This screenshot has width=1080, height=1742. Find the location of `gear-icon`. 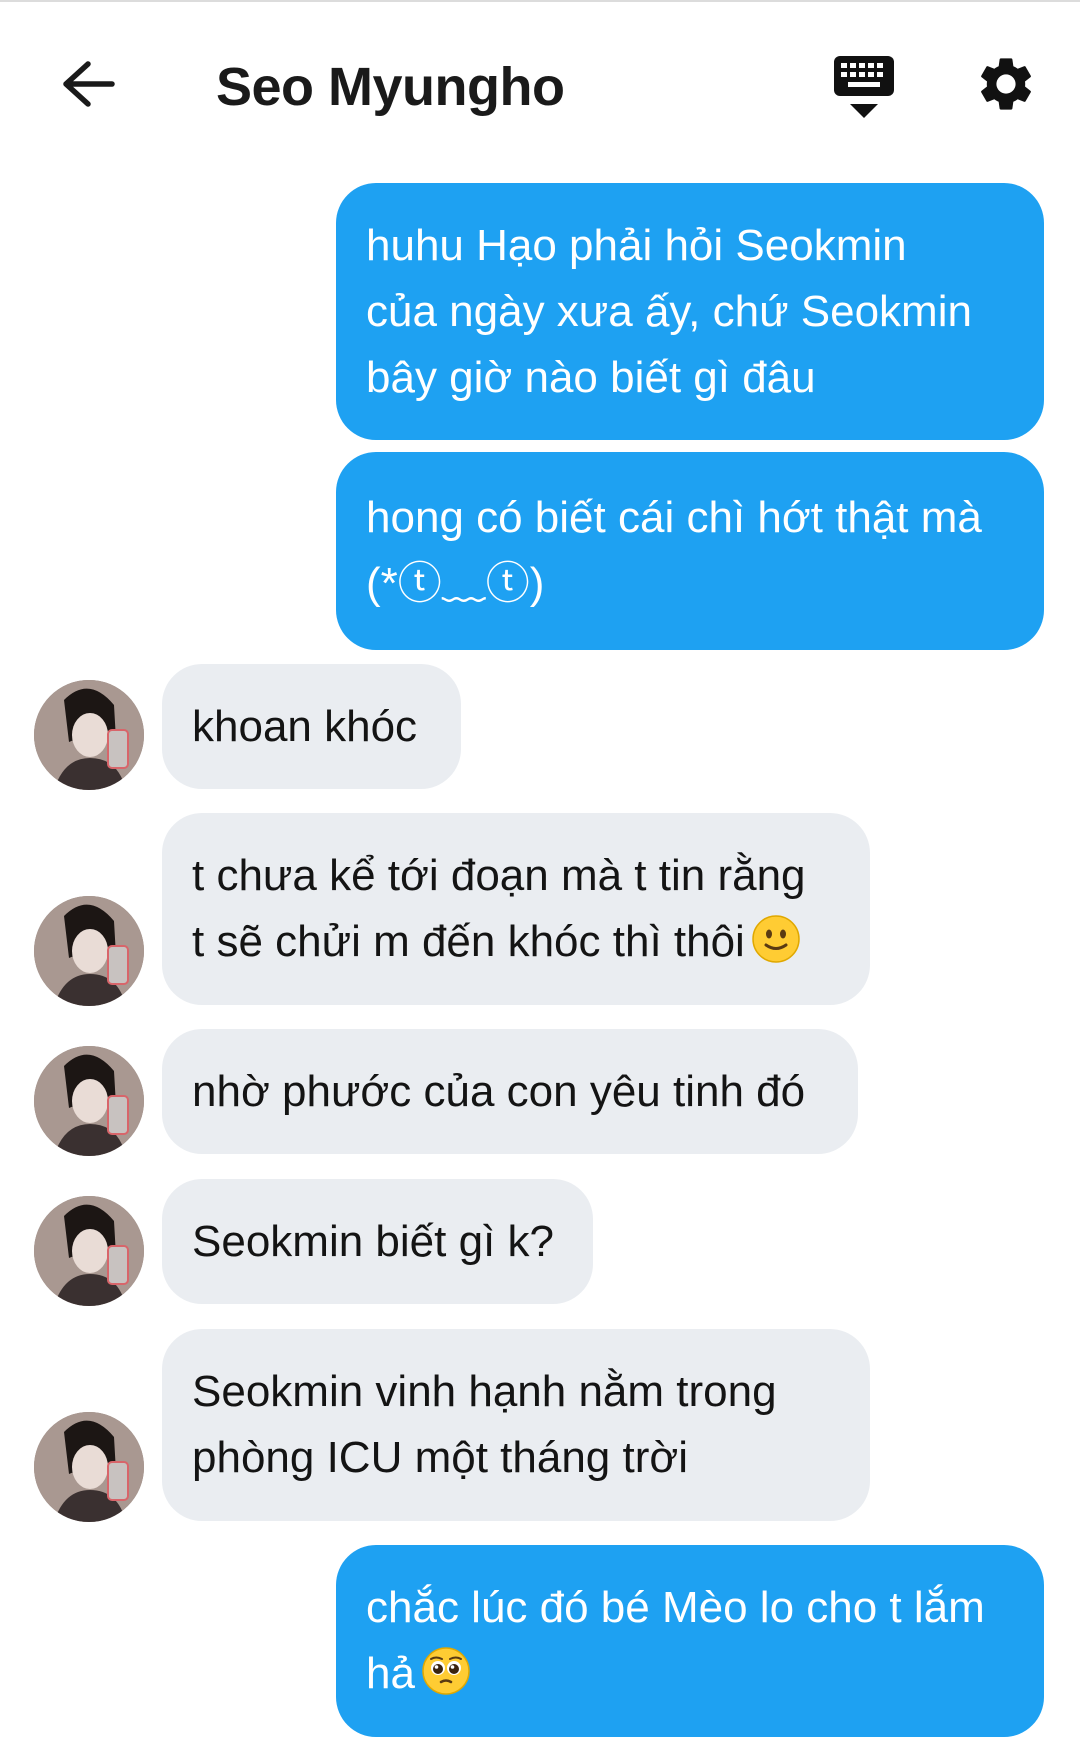

gear-icon is located at coordinates (1006, 84).